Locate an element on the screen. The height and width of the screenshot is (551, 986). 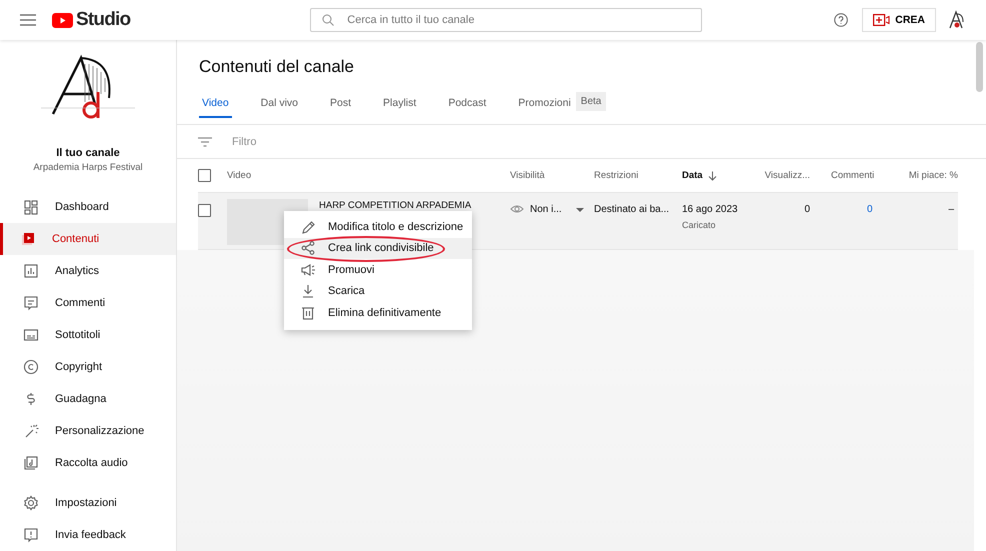
scrollbar-thumb is located at coordinates (979, 67).